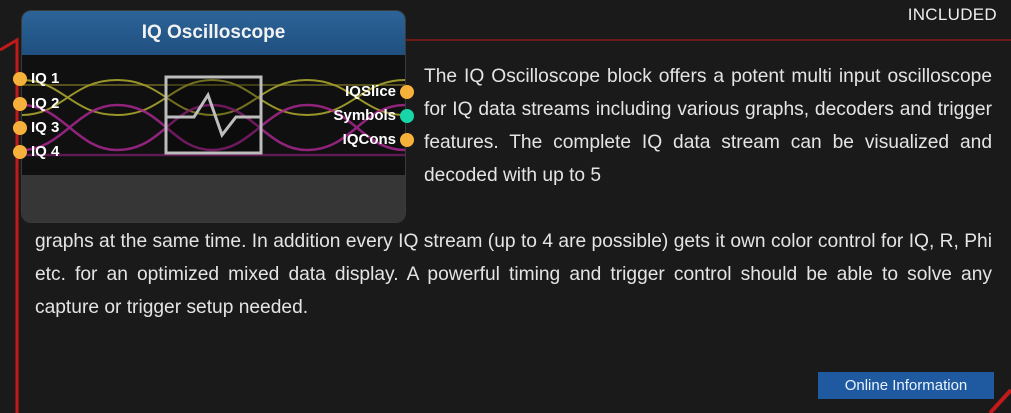 The width and height of the screenshot is (1011, 413). What do you see at coordinates (45, 151) in the screenshot?
I see `port-label: IQ 4` at bounding box center [45, 151].